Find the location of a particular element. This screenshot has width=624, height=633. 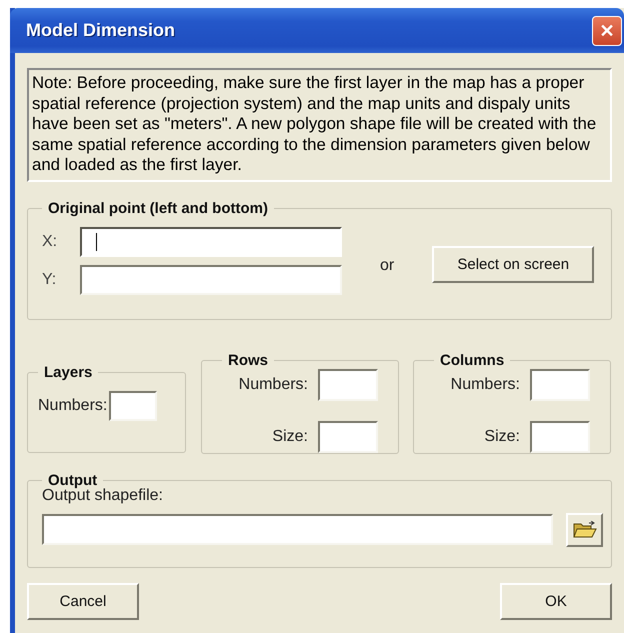

folder-icon is located at coordinates (584, 529).